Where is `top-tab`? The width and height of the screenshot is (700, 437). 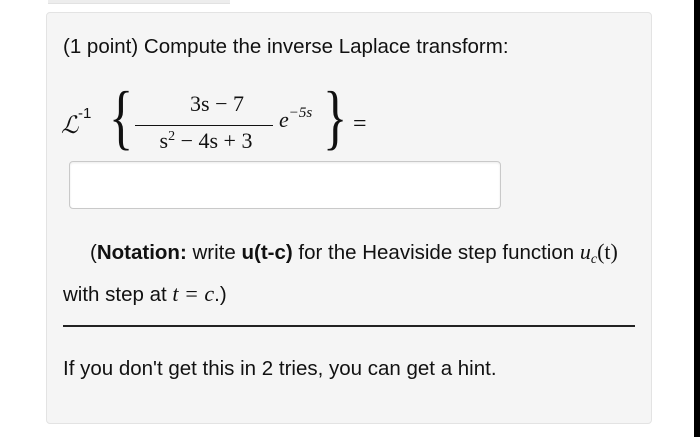 top-tab is located at coordinates (139, 2).